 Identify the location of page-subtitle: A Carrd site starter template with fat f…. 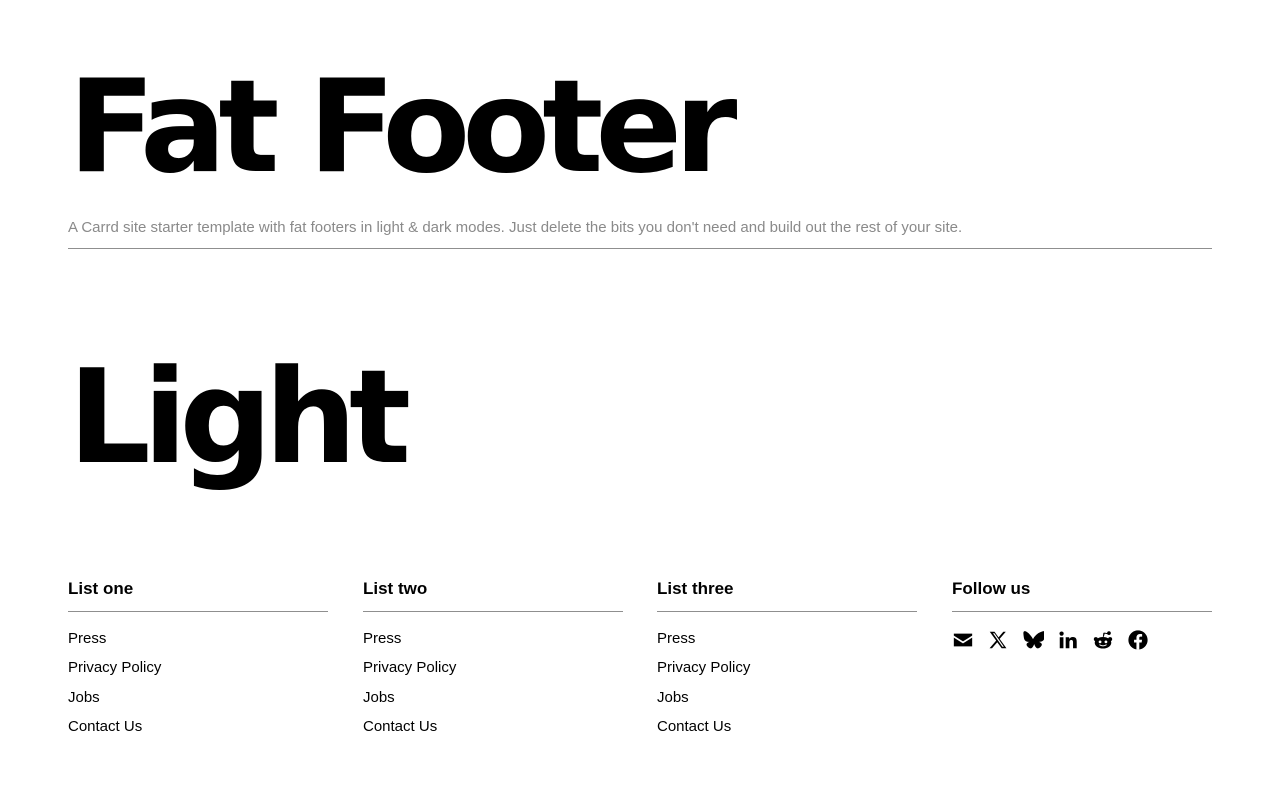
(515, 227).